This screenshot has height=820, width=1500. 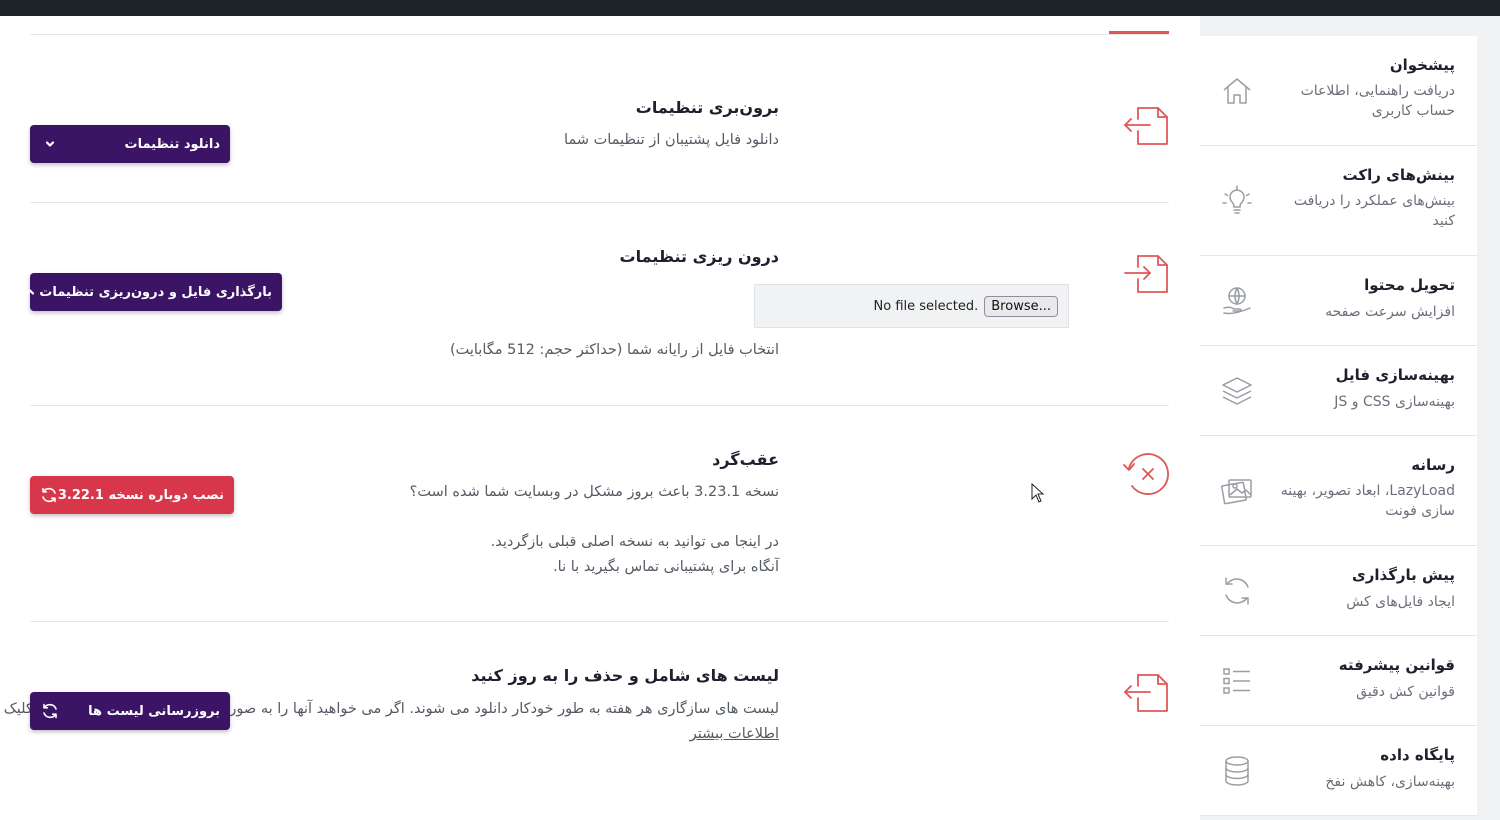 What do you see at coordinates (1237, 391) in the screenshot?
I see `layers-icon` at bounding box center [1237, 391].